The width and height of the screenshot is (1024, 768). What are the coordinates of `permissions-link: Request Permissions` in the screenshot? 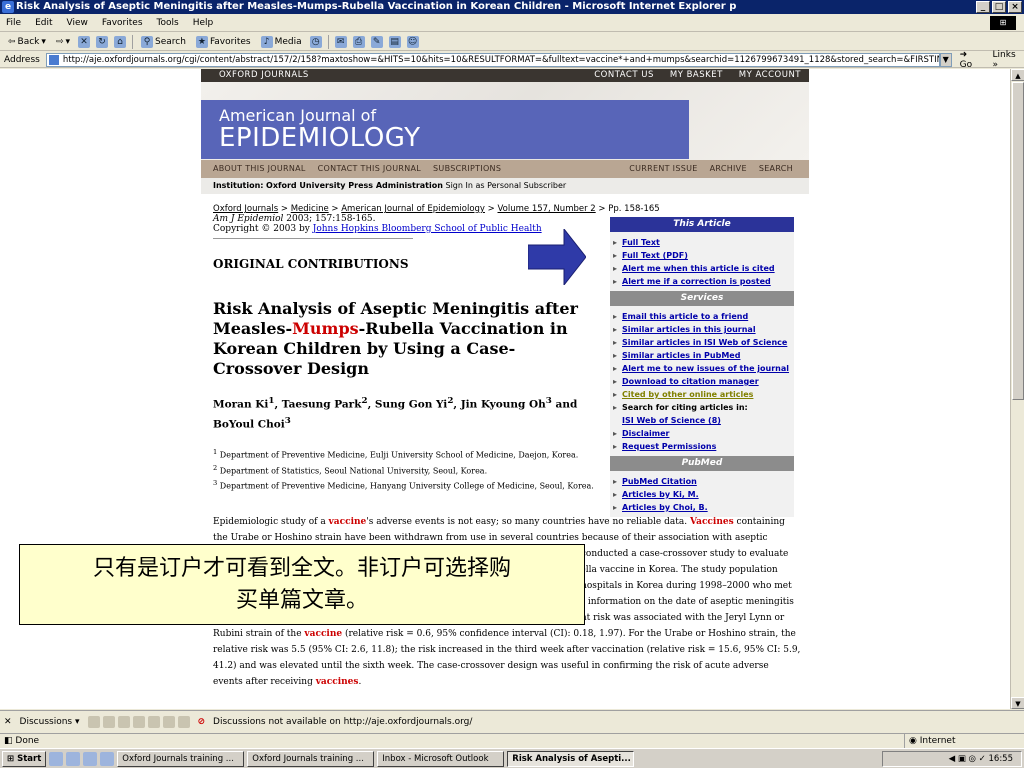 It's located at (702, 446).